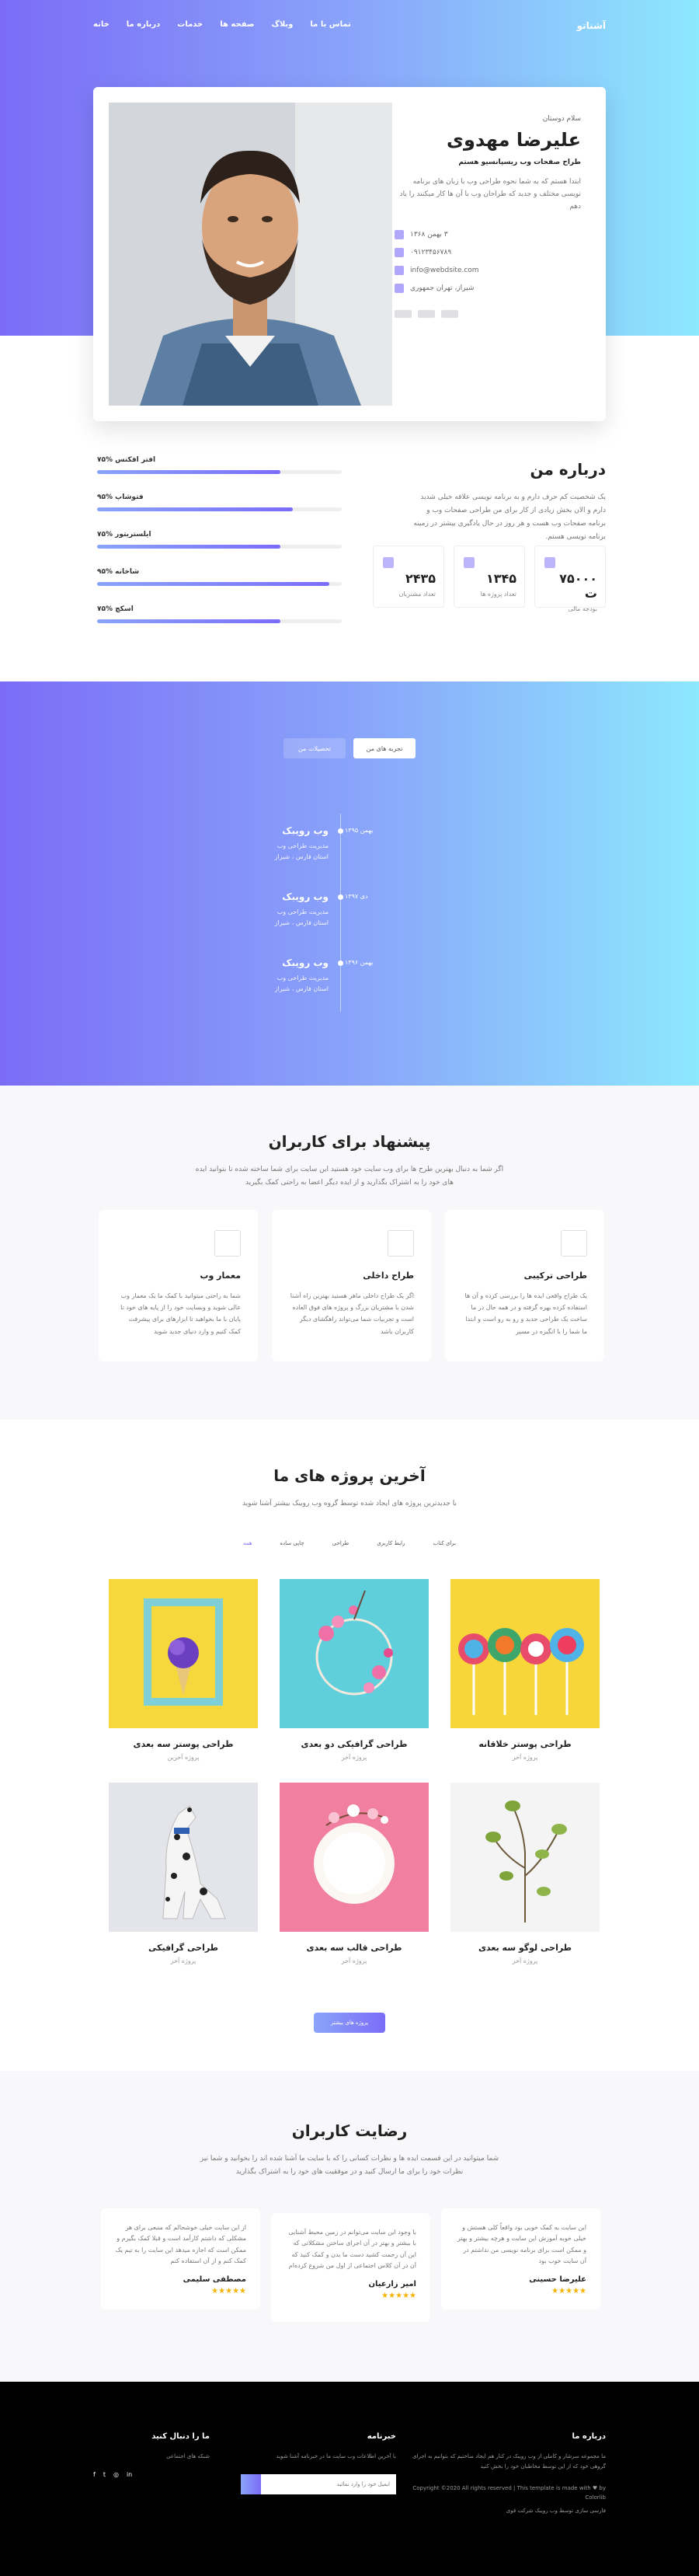 The width and height of the screenshot is (699, 2576). What do you see at coordinates (401, 1243) in the screenshot?
I see `layout-icon` at bounding box center [401, 1243].